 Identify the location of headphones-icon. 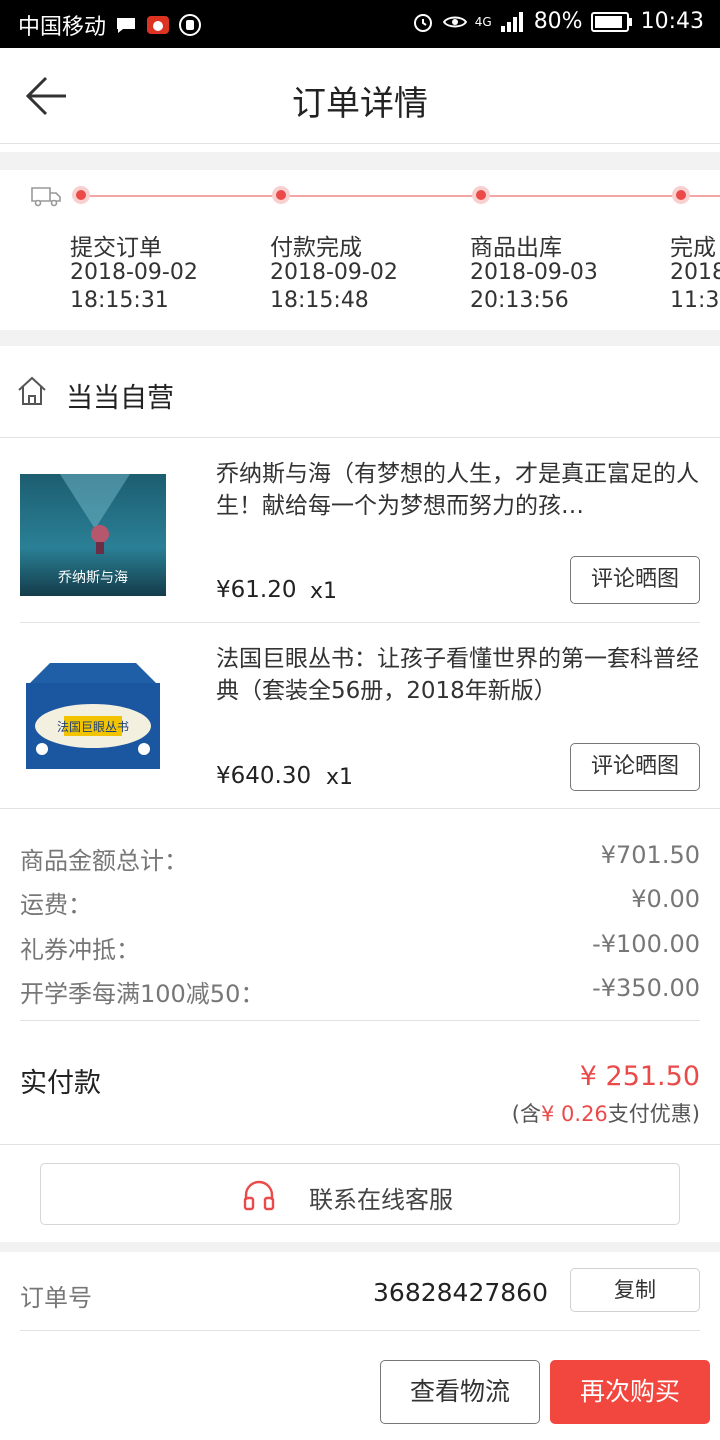
(259, 1195).